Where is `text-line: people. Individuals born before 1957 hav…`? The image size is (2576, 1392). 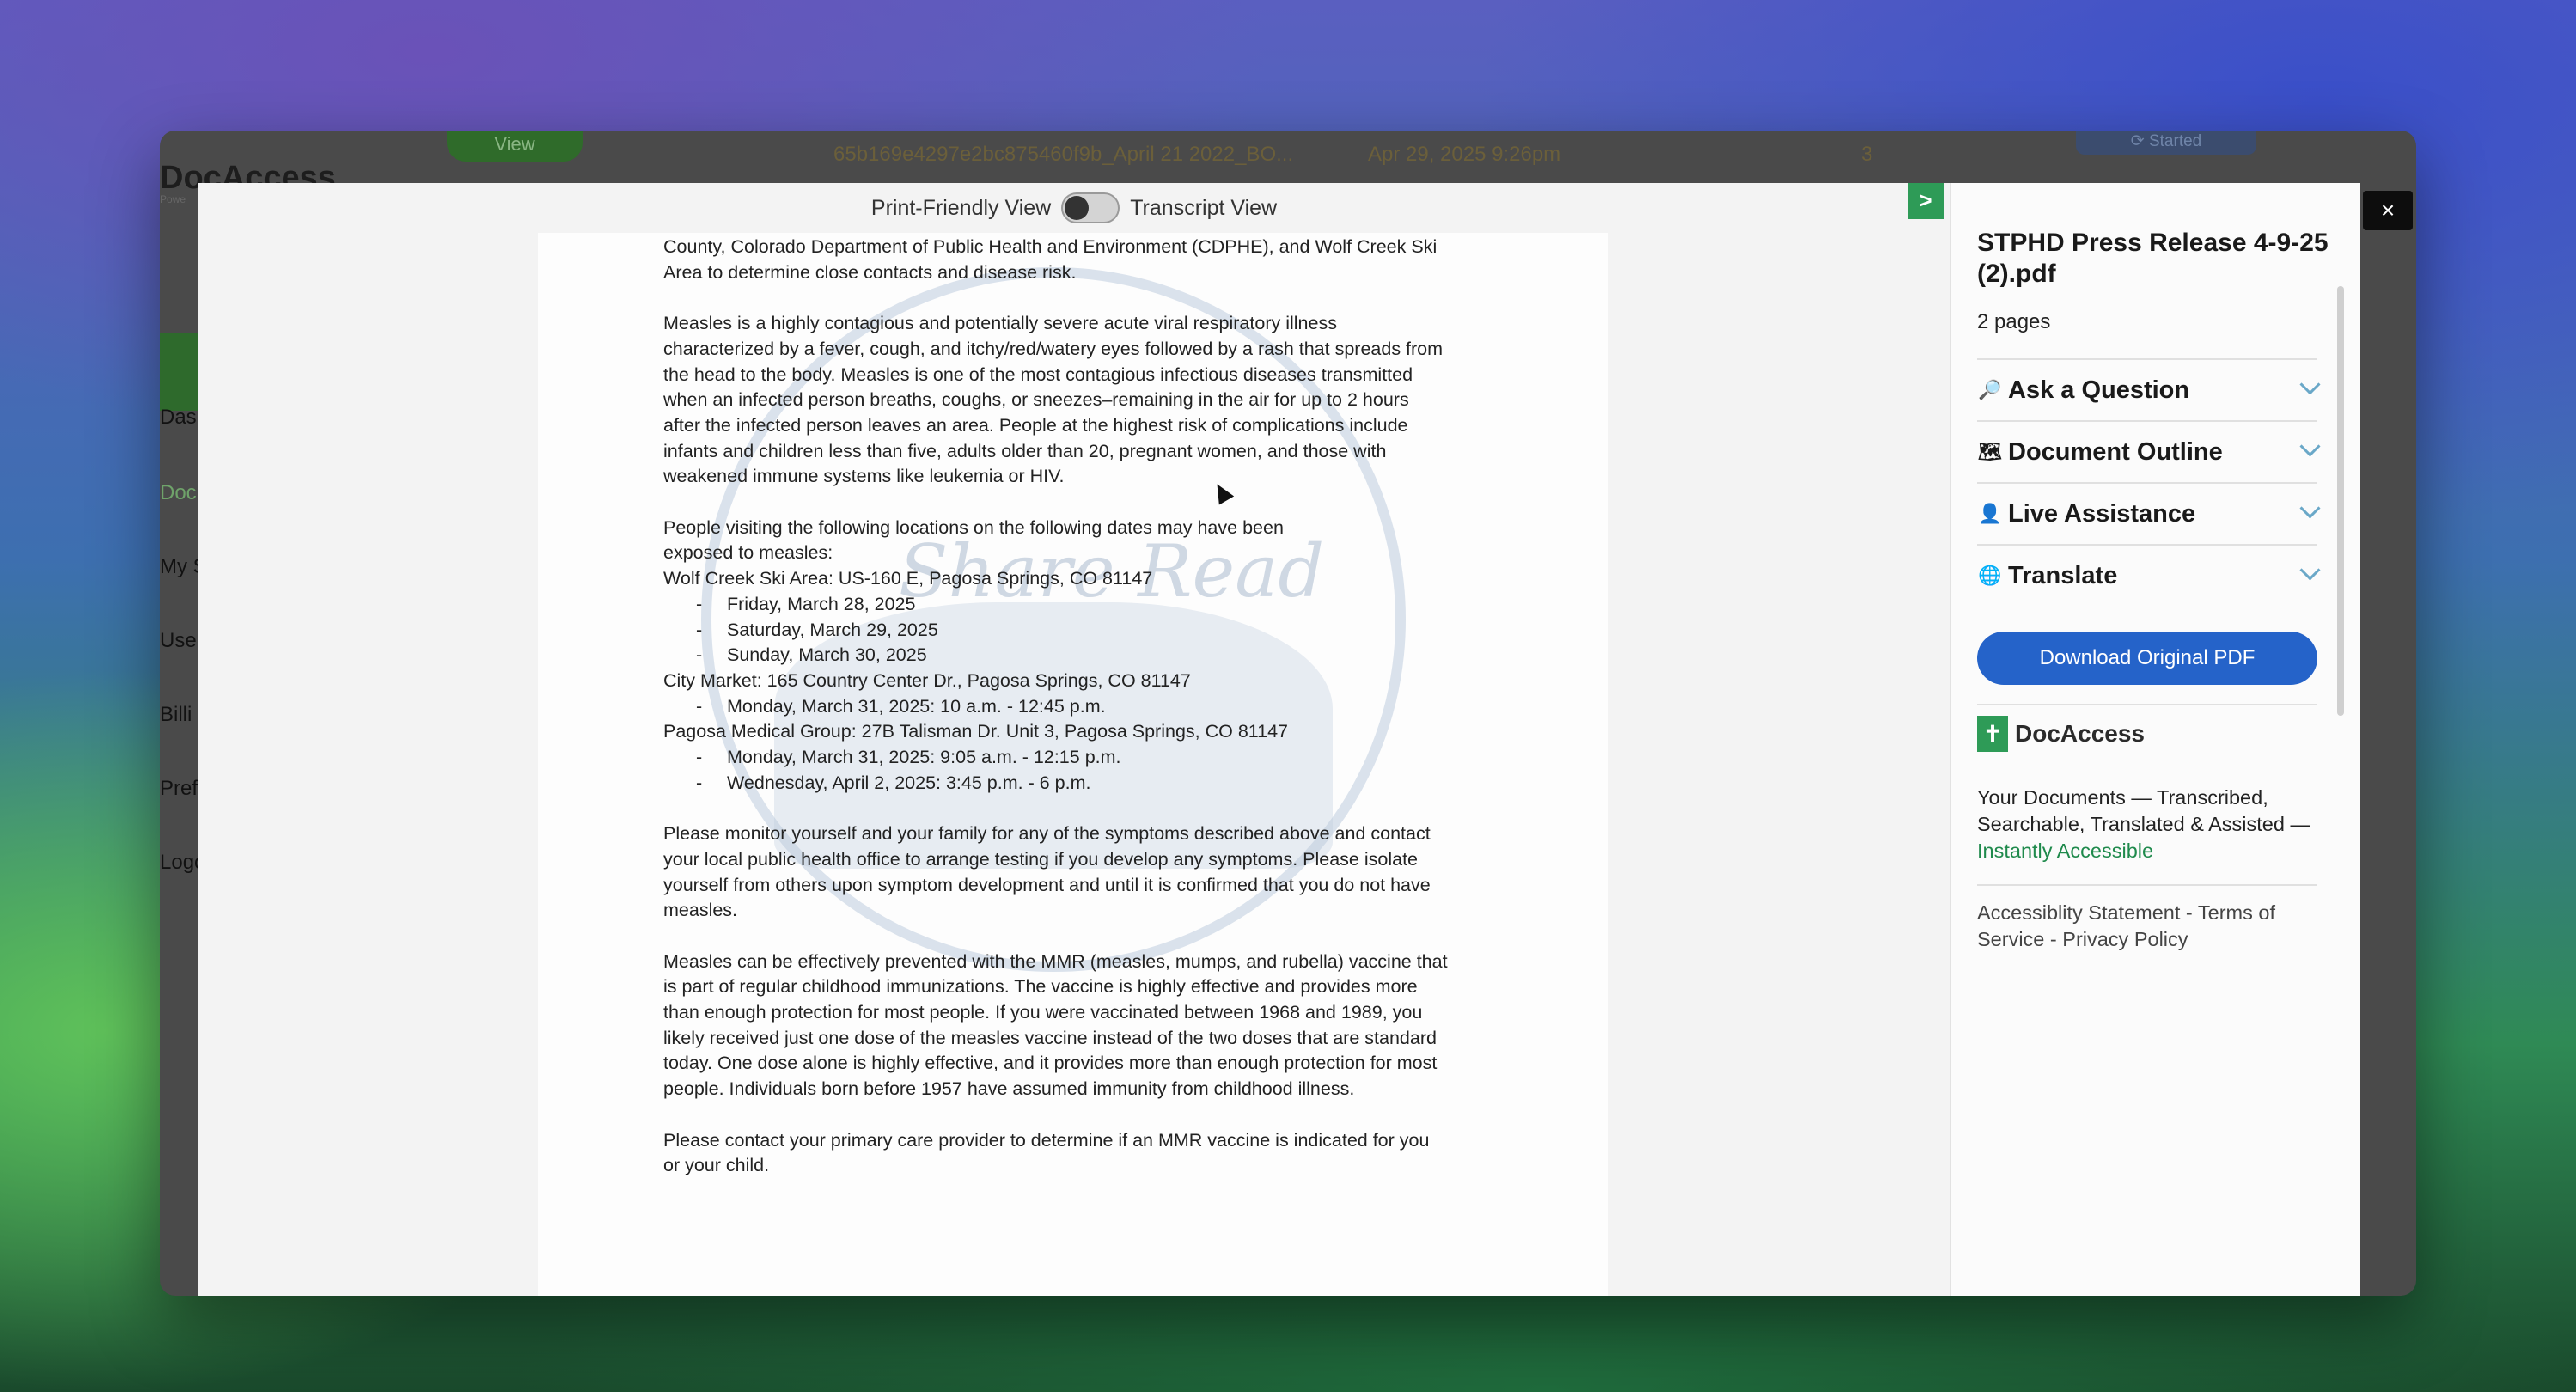
text-line: people. Individuals born before 1957 hav… is located at coordinates (1009, 1089).